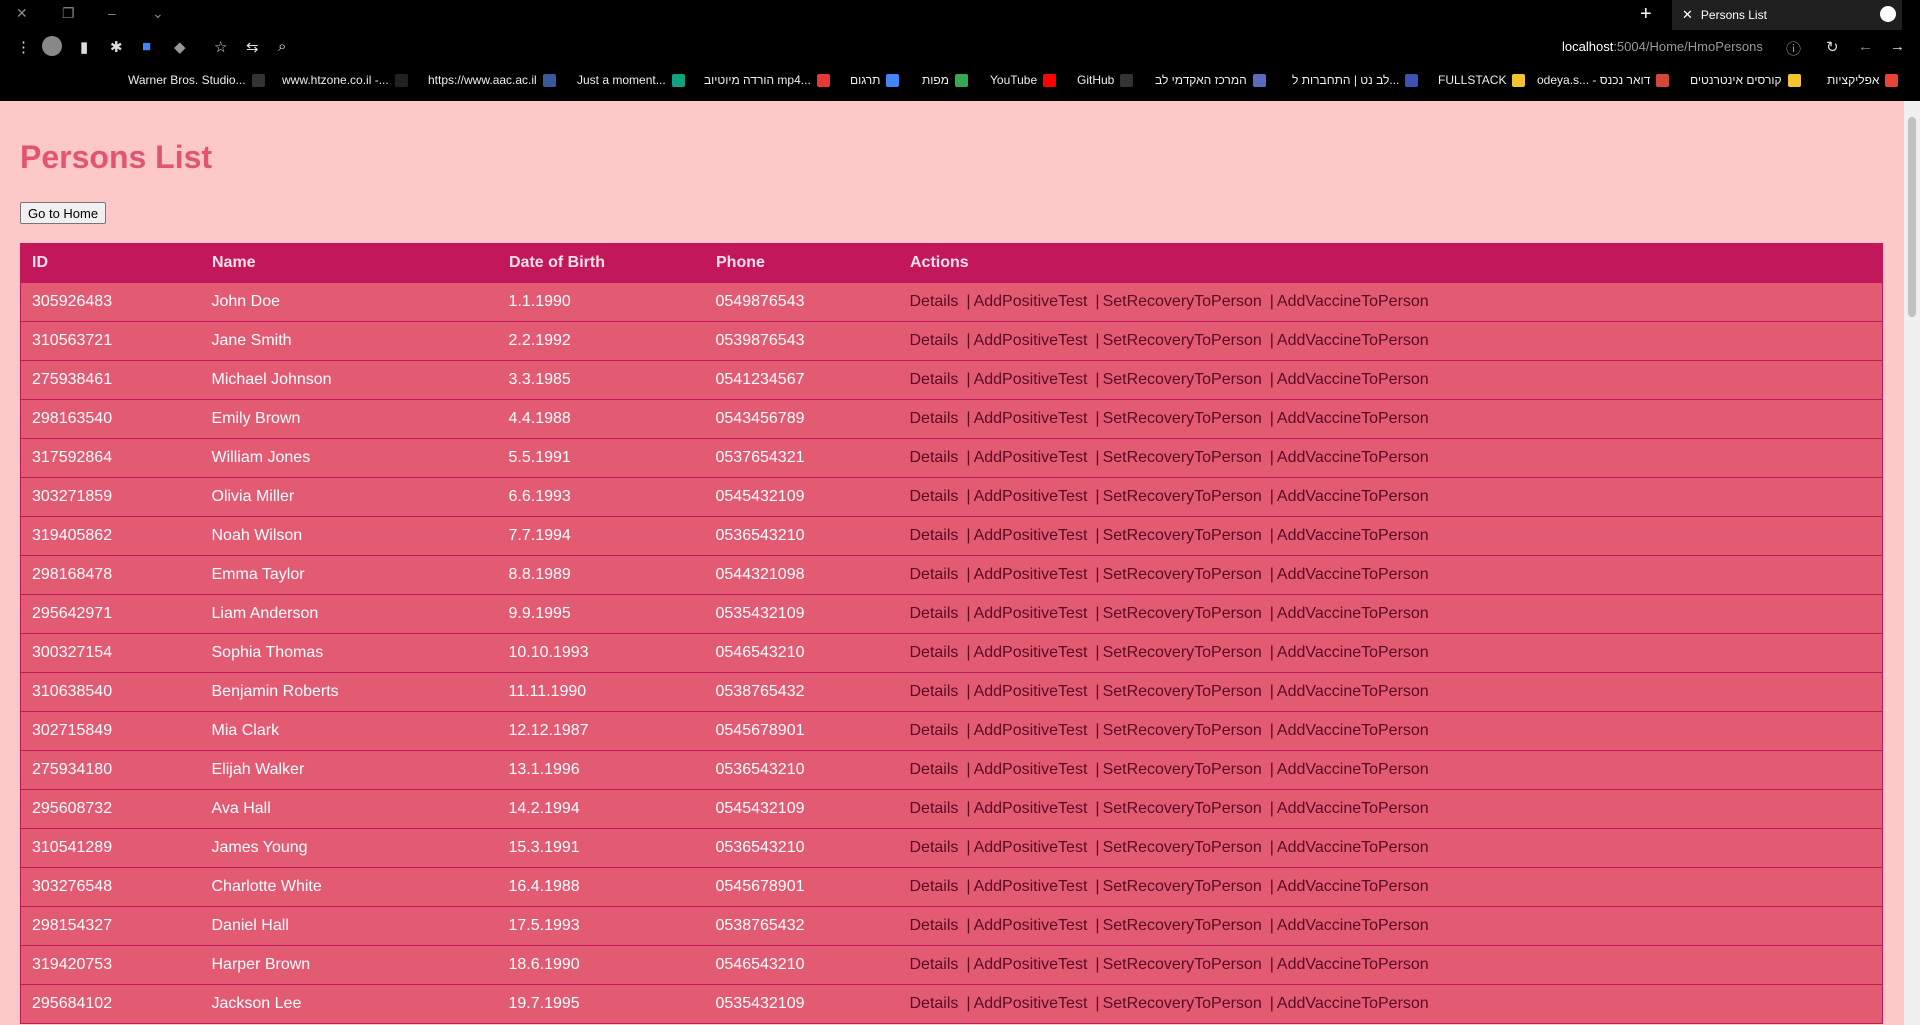 This screenshot has height=1025, width=1920. Describe the element at coordinates (1832, 47) in the screenshot. I see `reload-icon: ↻` at that location.